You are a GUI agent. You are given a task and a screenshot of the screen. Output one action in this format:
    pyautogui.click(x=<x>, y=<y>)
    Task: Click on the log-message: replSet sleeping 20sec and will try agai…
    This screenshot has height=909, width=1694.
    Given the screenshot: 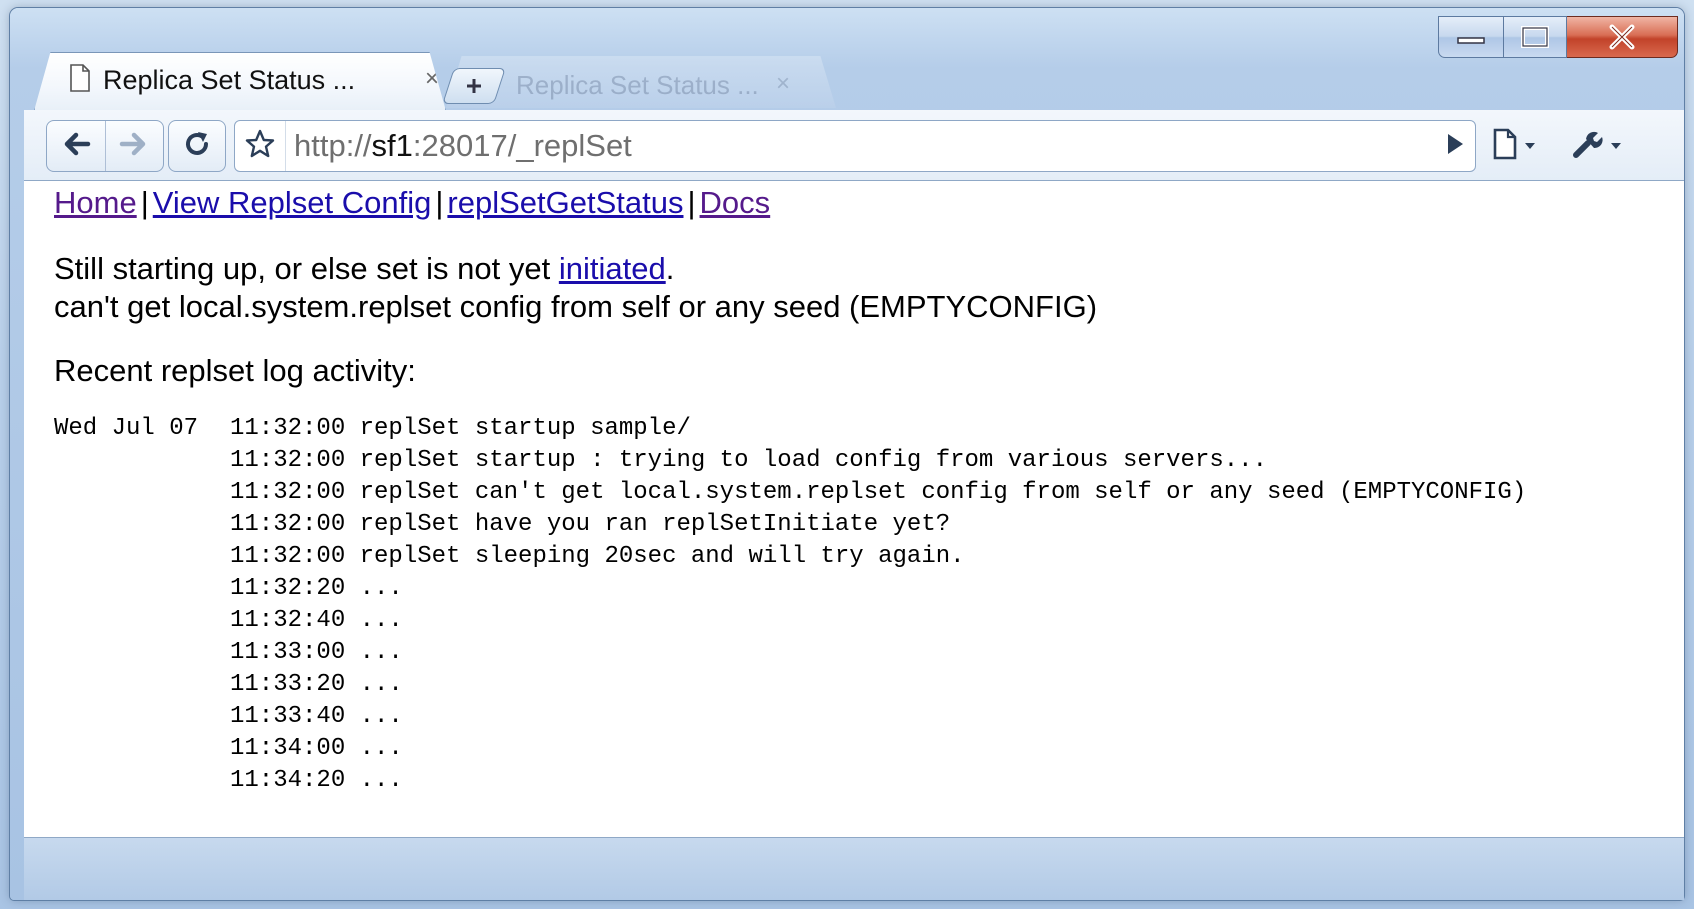 What is the action you would take?
    pyautogui.click(x=662, y=556)
    